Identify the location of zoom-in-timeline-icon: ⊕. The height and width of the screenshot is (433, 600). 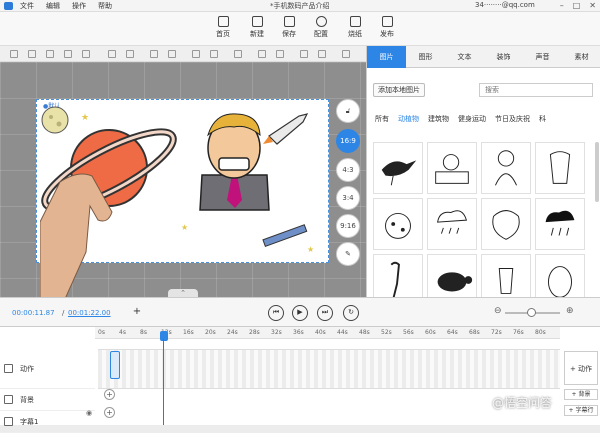
(570, 311).